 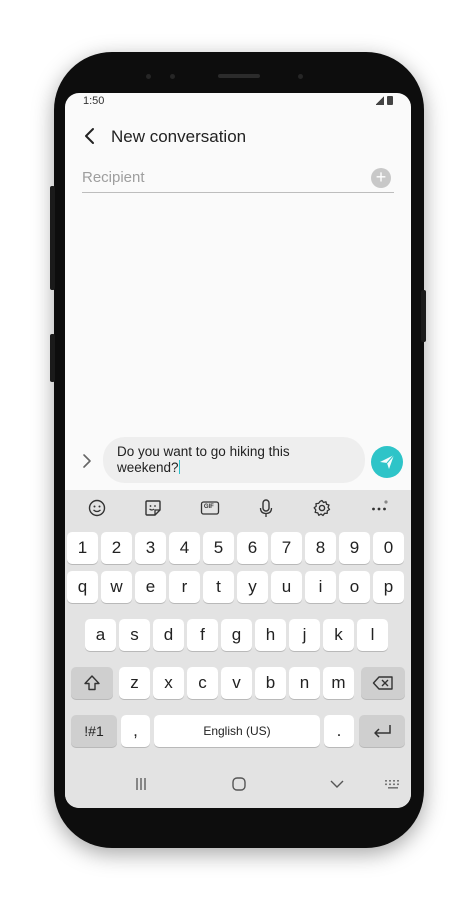 I want to click on compose-bar: Do you want to go hiking this weekend?, so click(x=238, y=460).